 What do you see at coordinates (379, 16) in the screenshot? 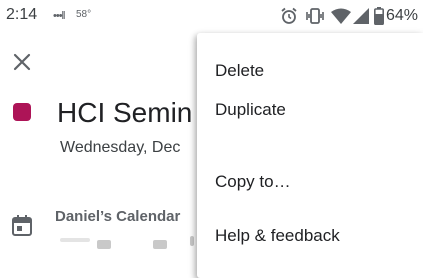
I see `battery-icon` at bounding box center [379, 16].